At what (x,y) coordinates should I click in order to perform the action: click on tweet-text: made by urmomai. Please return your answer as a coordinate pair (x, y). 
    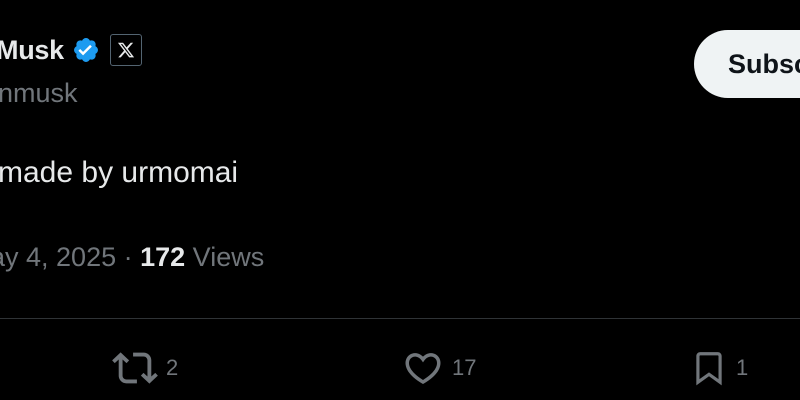
    Looking at the image, I should click on (119, 172).